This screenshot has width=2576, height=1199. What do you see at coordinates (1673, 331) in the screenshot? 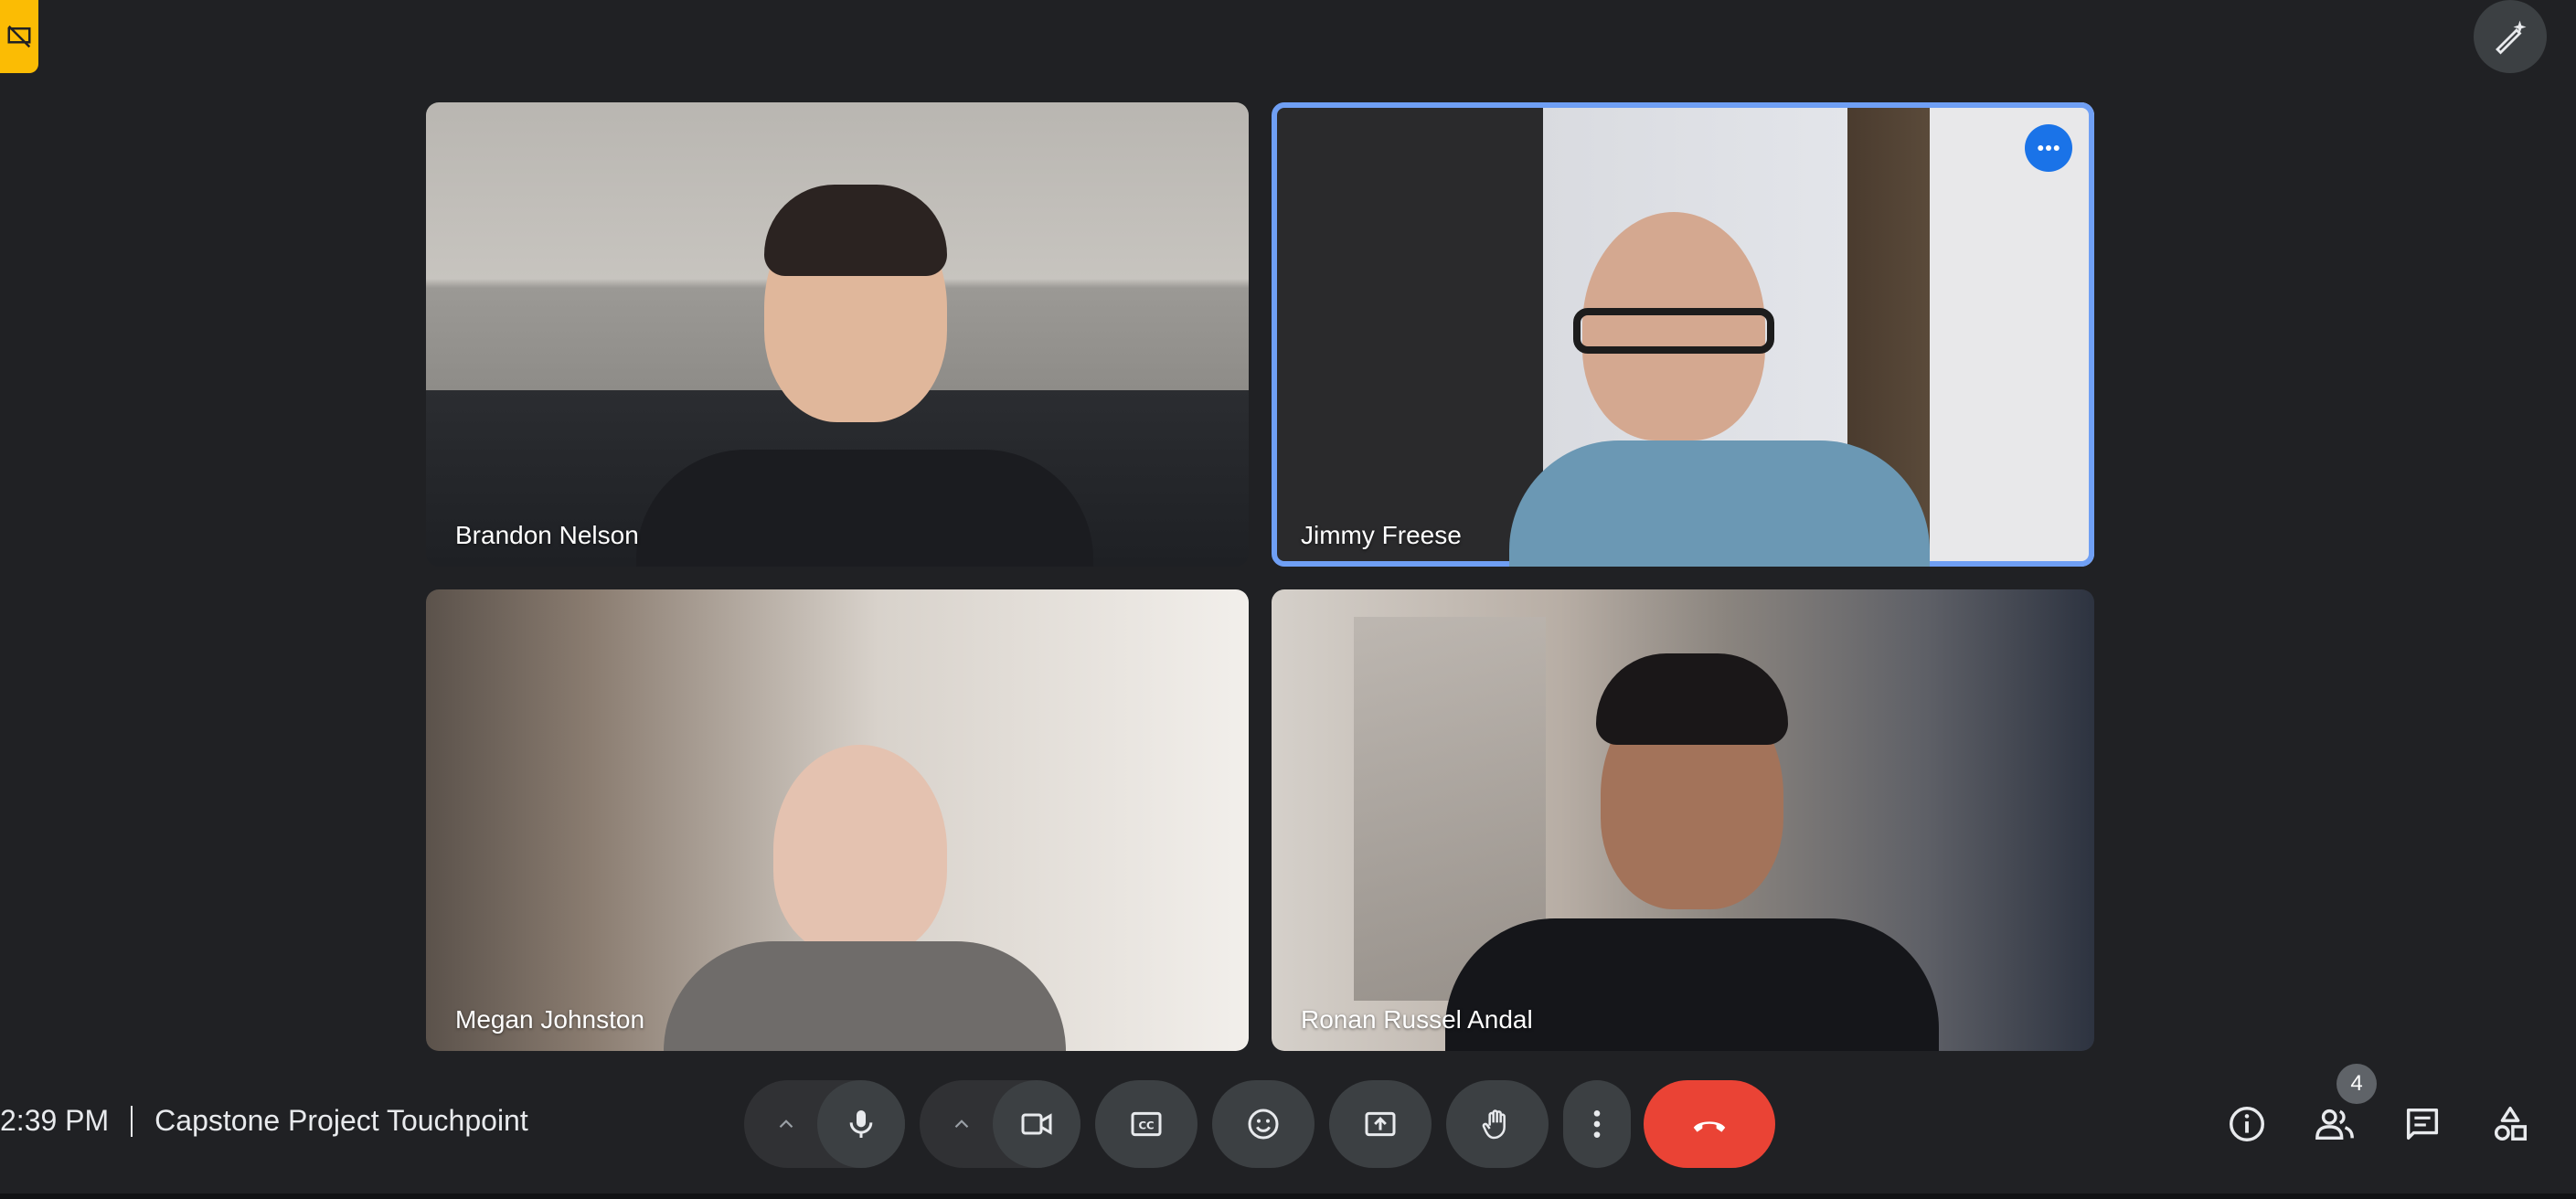
I see `participant-video-glasses` at bounding box center [1673, 331].